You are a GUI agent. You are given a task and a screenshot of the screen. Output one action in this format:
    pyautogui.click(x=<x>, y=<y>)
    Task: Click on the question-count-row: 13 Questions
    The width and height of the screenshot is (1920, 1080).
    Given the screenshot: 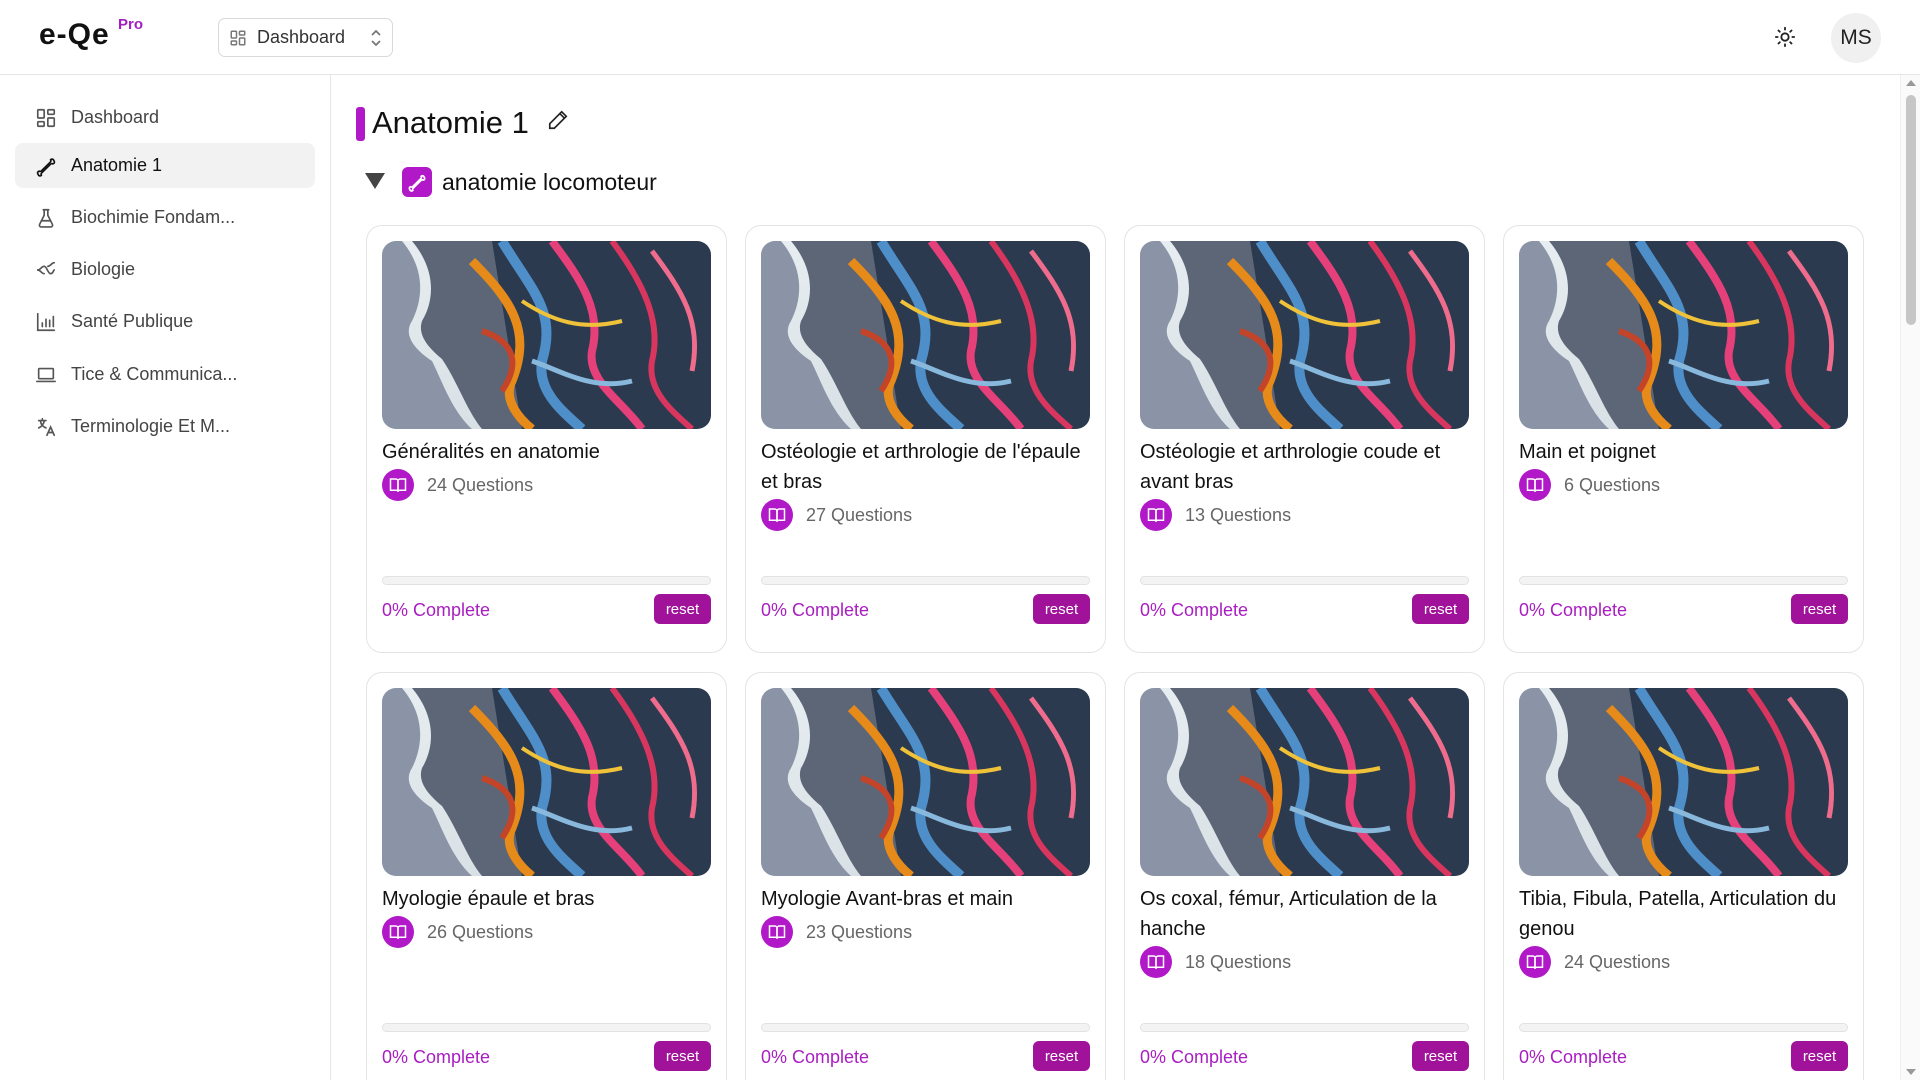 What is the action you would take?
    pyautogui.click(x=1215, y=515)
    